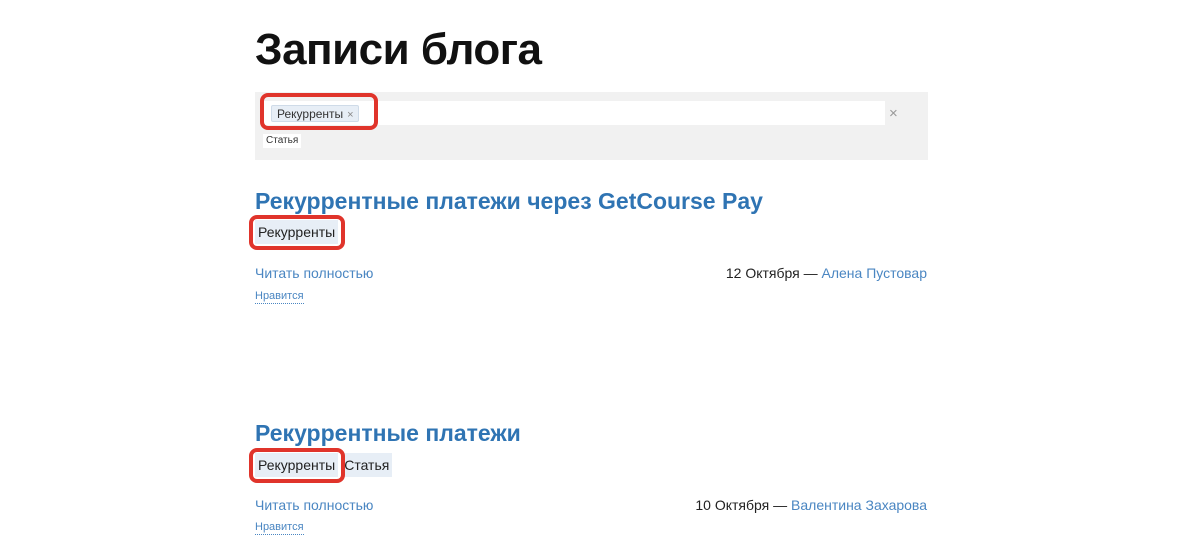 Image resolution: width=1200 pixels, height=554 pixels. Describe the element at coordinates (388, 433) in the screenshot. I see `post-title: Рекуррентные платежи` at that location.